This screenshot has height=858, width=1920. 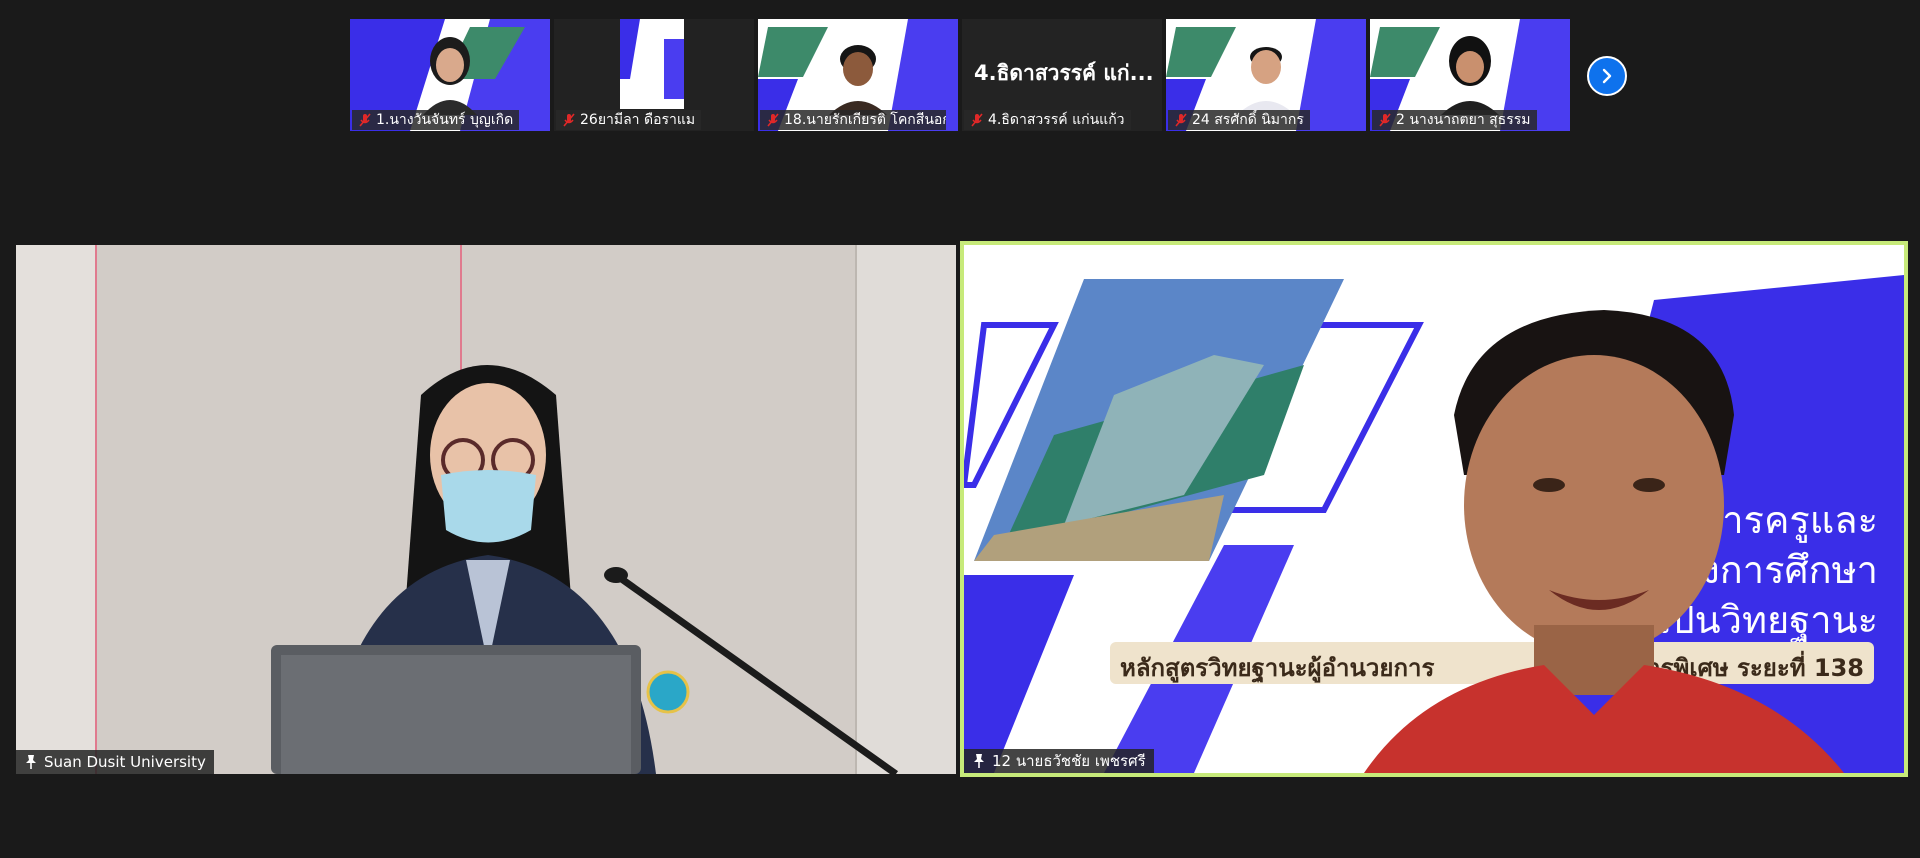 I want to click on tile-name-tag: Suan Dusit University, so click(x=115, y=762).